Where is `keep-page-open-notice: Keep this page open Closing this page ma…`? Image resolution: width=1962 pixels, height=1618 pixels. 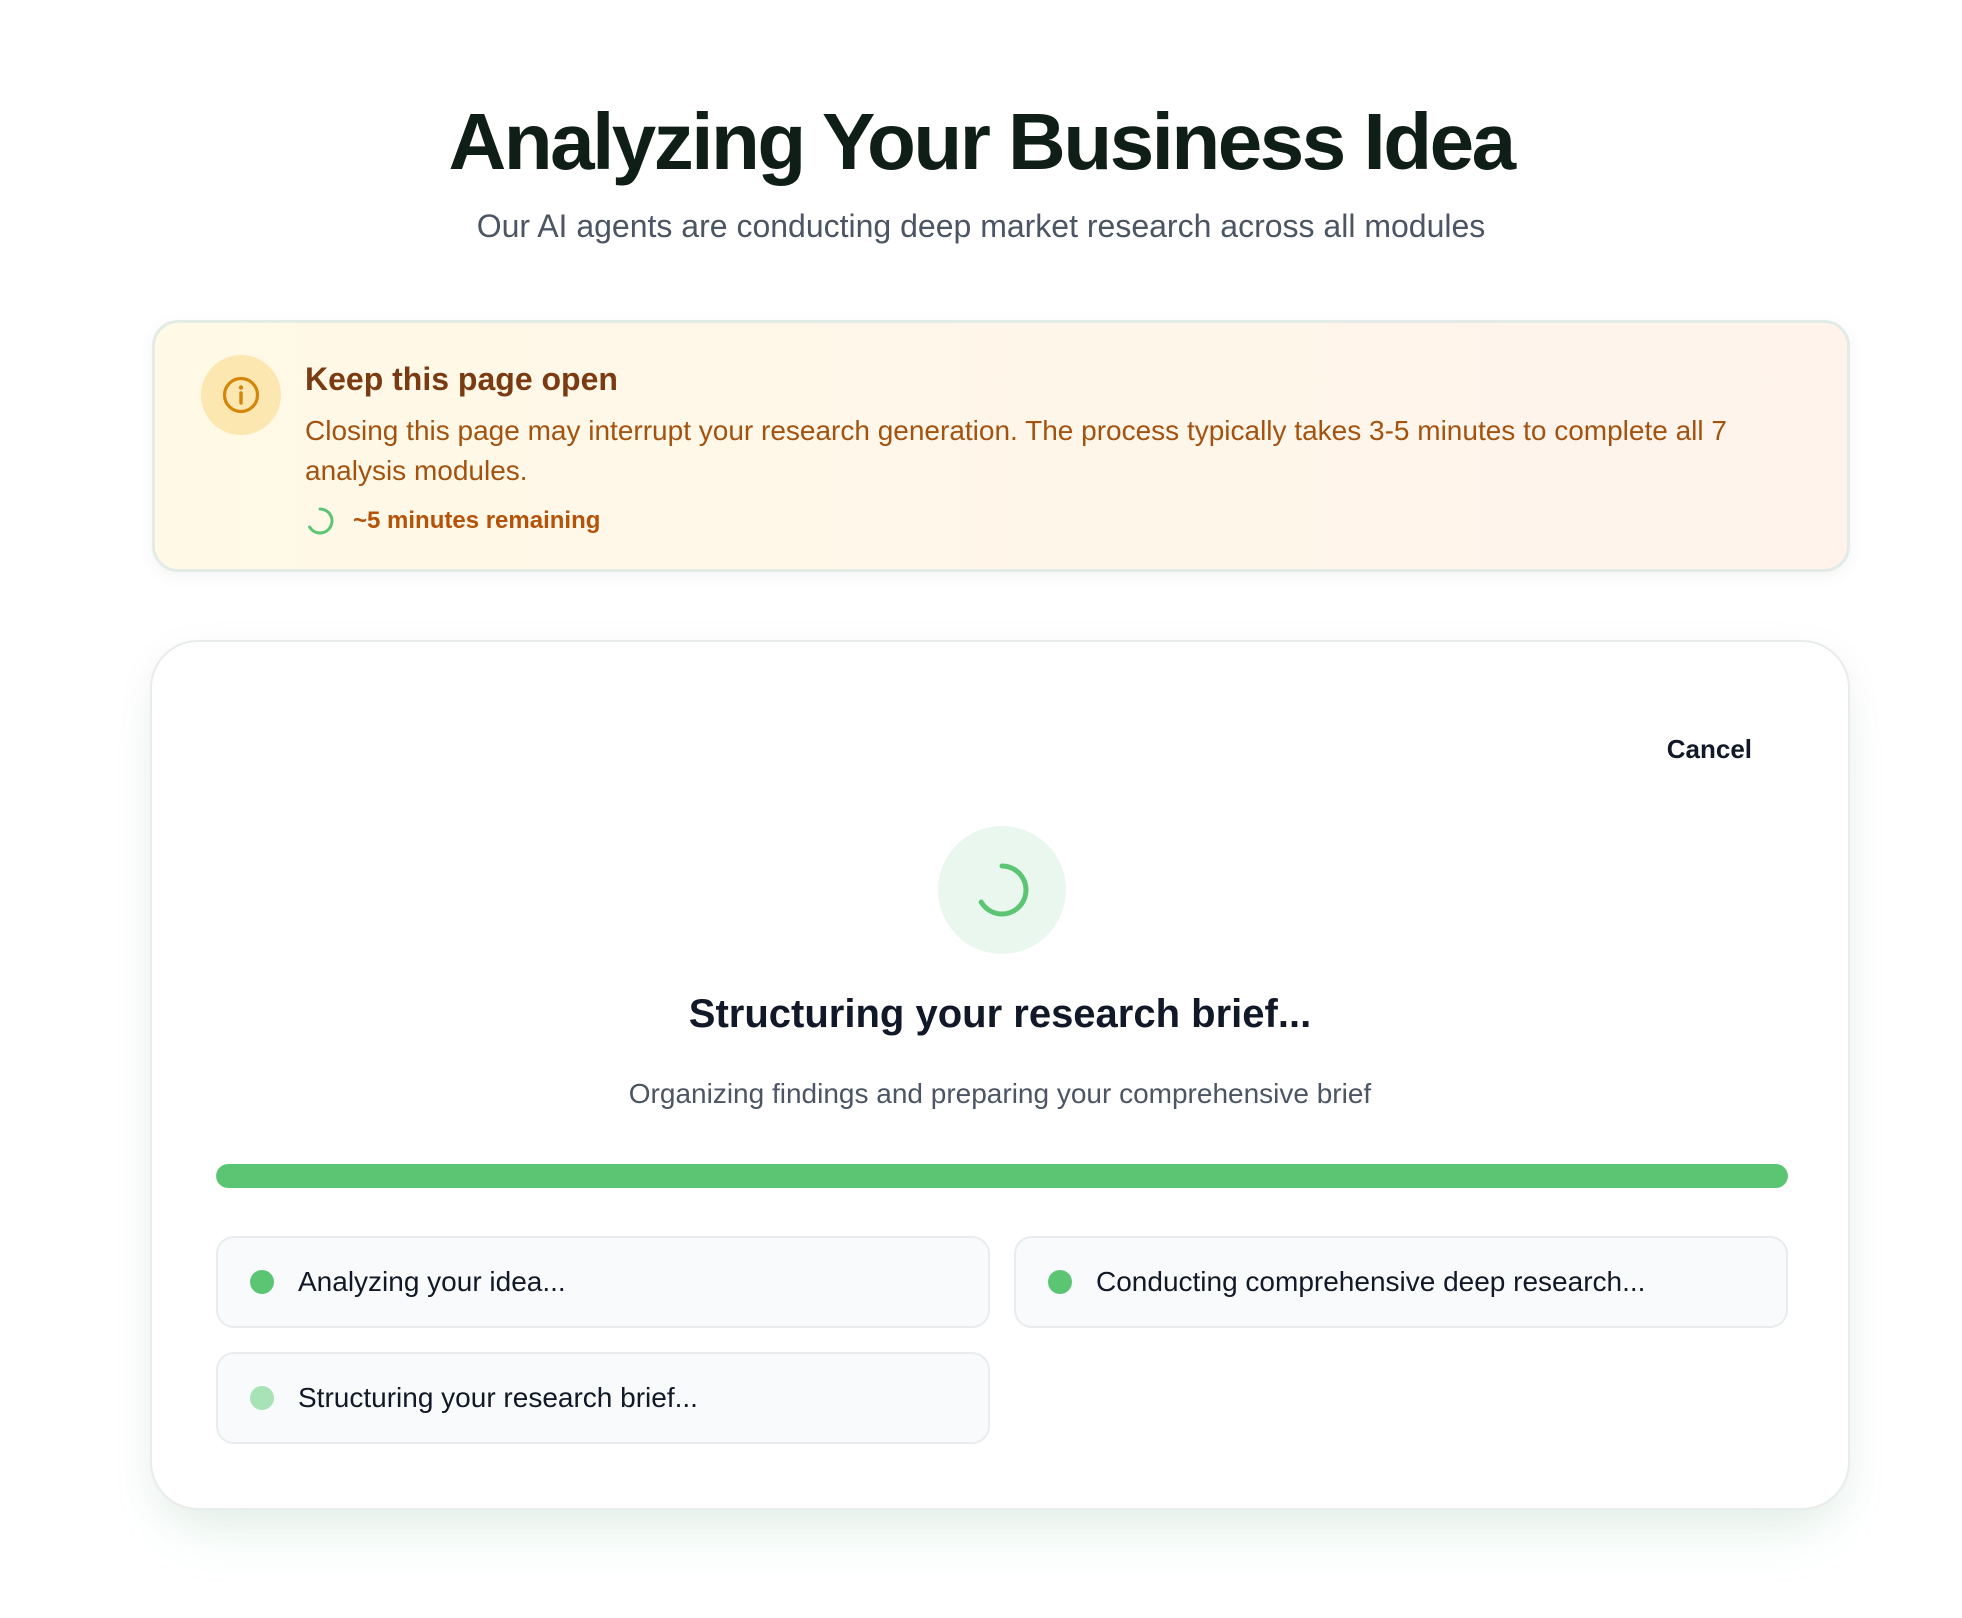 keep-page-open-notice: Keep this page open Closing this page ma… is located at coordinates (1001, 446).